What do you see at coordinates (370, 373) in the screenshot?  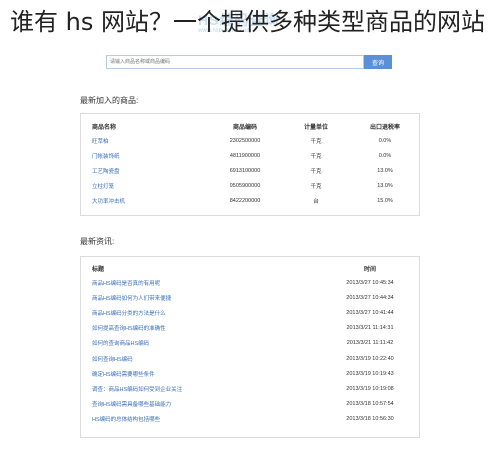 I see `news-time: 2013/3/19 10:19:43` at bounding box center [370, 373].